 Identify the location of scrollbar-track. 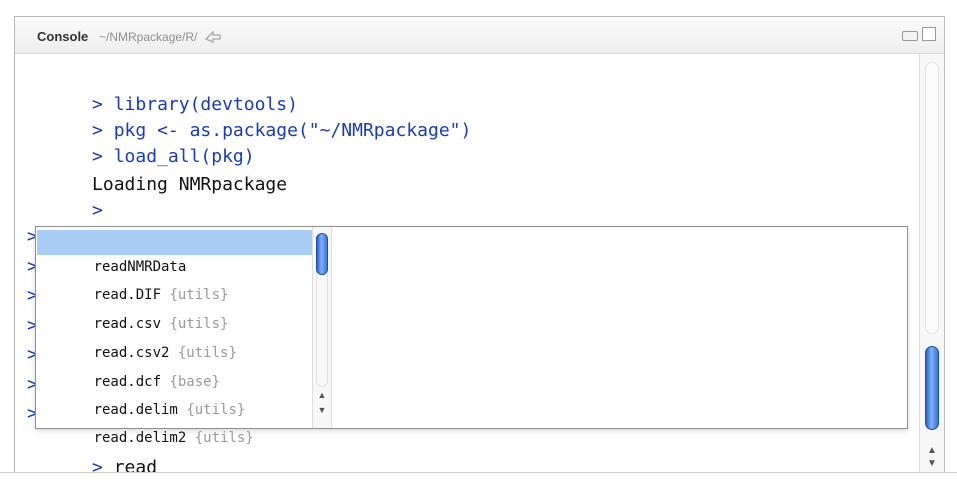
(932, 198).